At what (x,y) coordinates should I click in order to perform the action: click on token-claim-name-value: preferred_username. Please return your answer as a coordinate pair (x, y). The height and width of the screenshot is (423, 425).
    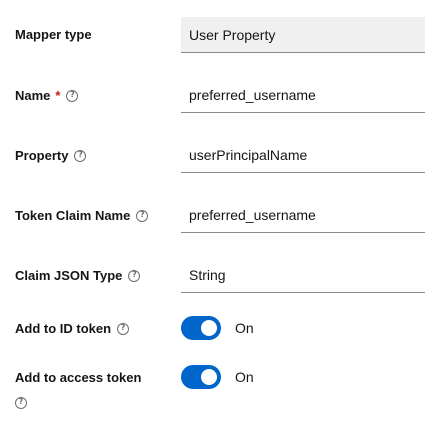
    Looking at the image, I should click on (252, 214).